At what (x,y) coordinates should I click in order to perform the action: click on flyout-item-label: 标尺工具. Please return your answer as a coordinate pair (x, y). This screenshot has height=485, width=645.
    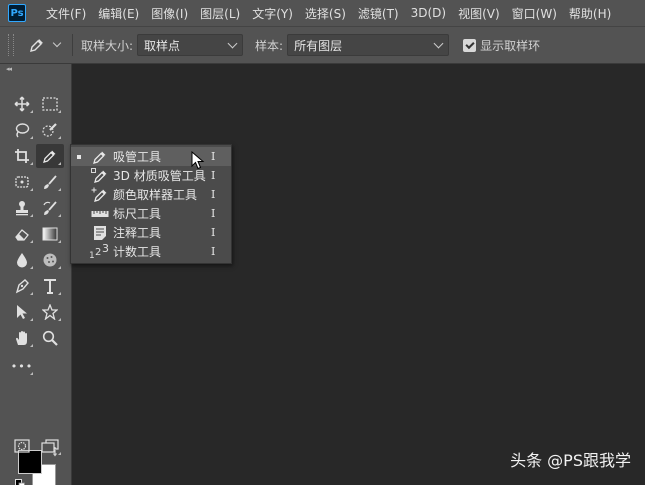
    Looking at the image, I should click on (137, 214).